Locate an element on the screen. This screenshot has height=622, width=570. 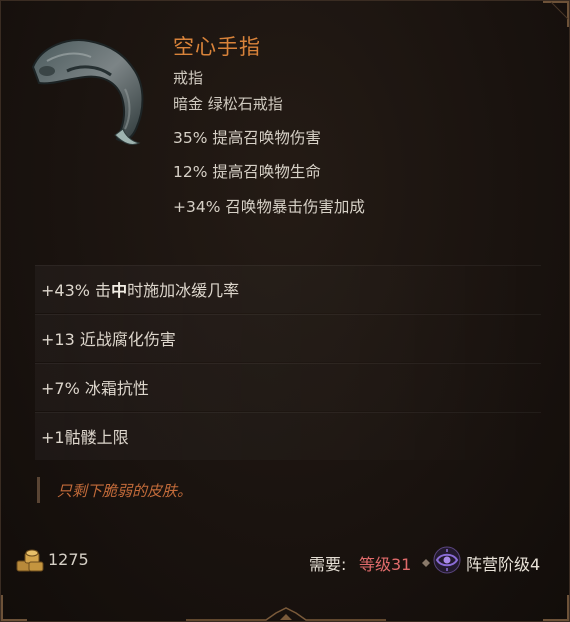
affix-row: +1骷髅上限 is located at coordinates (288, 436).